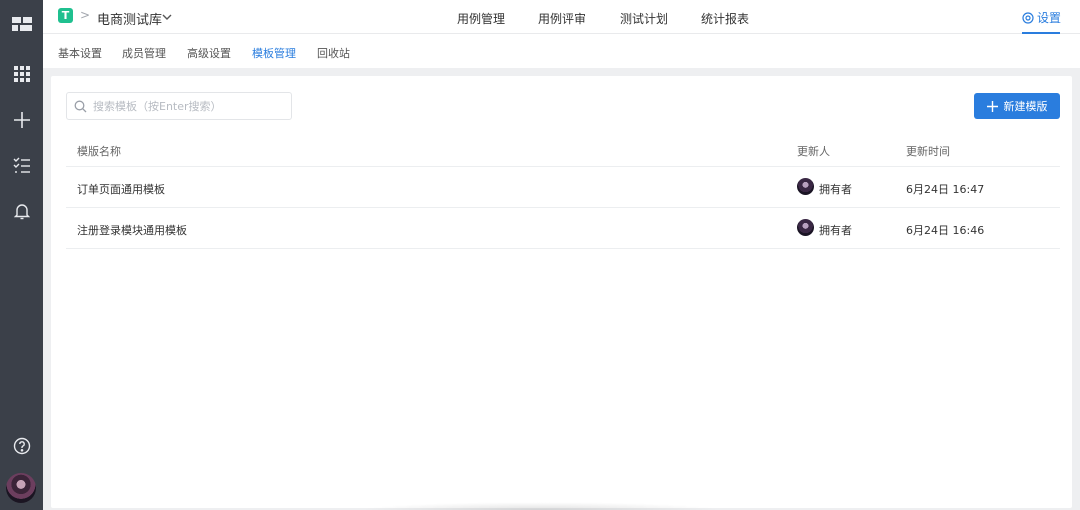  Describe the element at coordinates (189, 106) in the screenshot. I see `search-input` at that location.